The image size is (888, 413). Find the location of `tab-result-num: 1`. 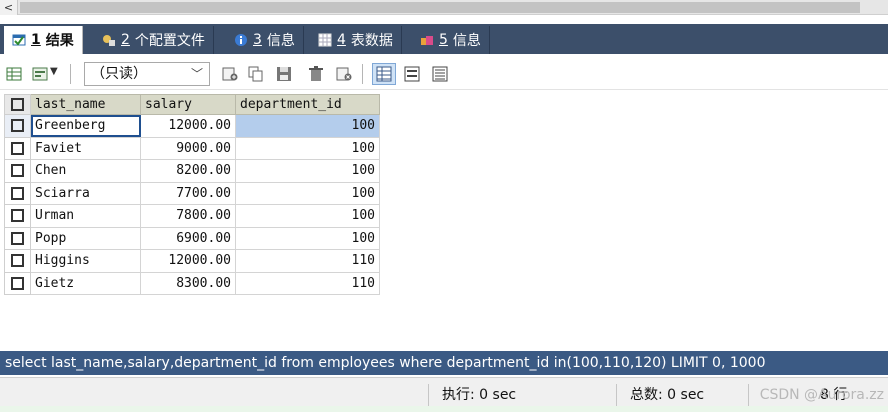

tab-result-num: 1 is located at coordinates (36, 40).